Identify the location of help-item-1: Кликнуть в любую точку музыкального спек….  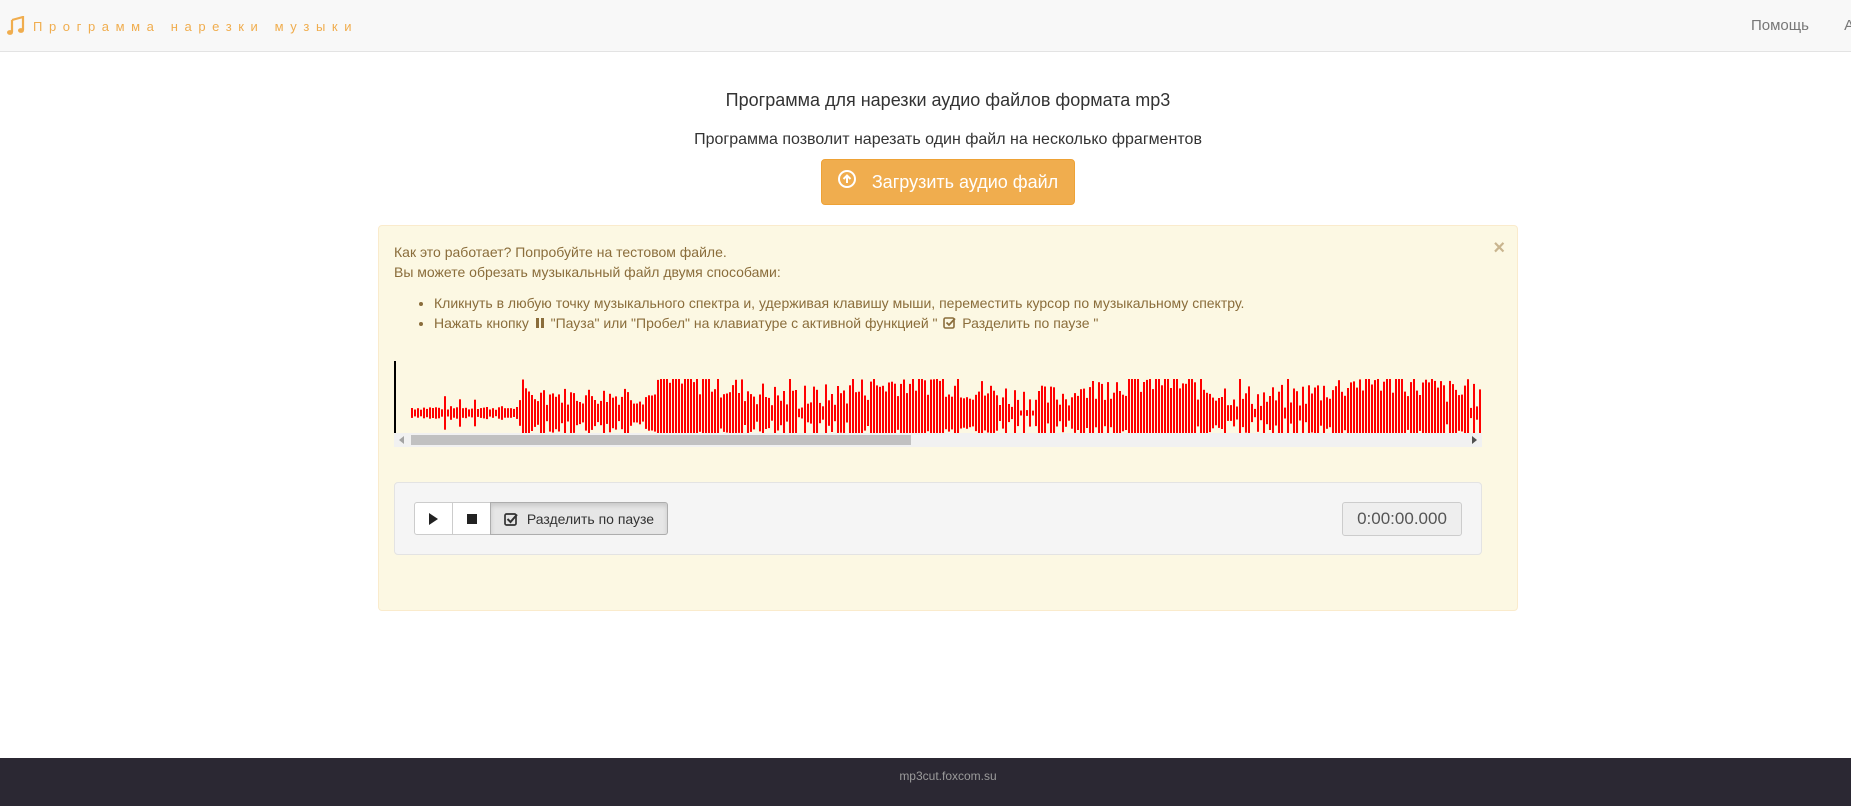
(839, 303).